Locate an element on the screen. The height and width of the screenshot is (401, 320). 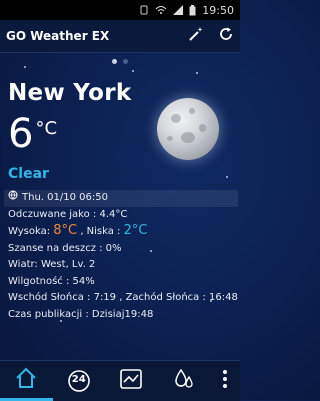
battery-icon is located at coordinates (192, 10).